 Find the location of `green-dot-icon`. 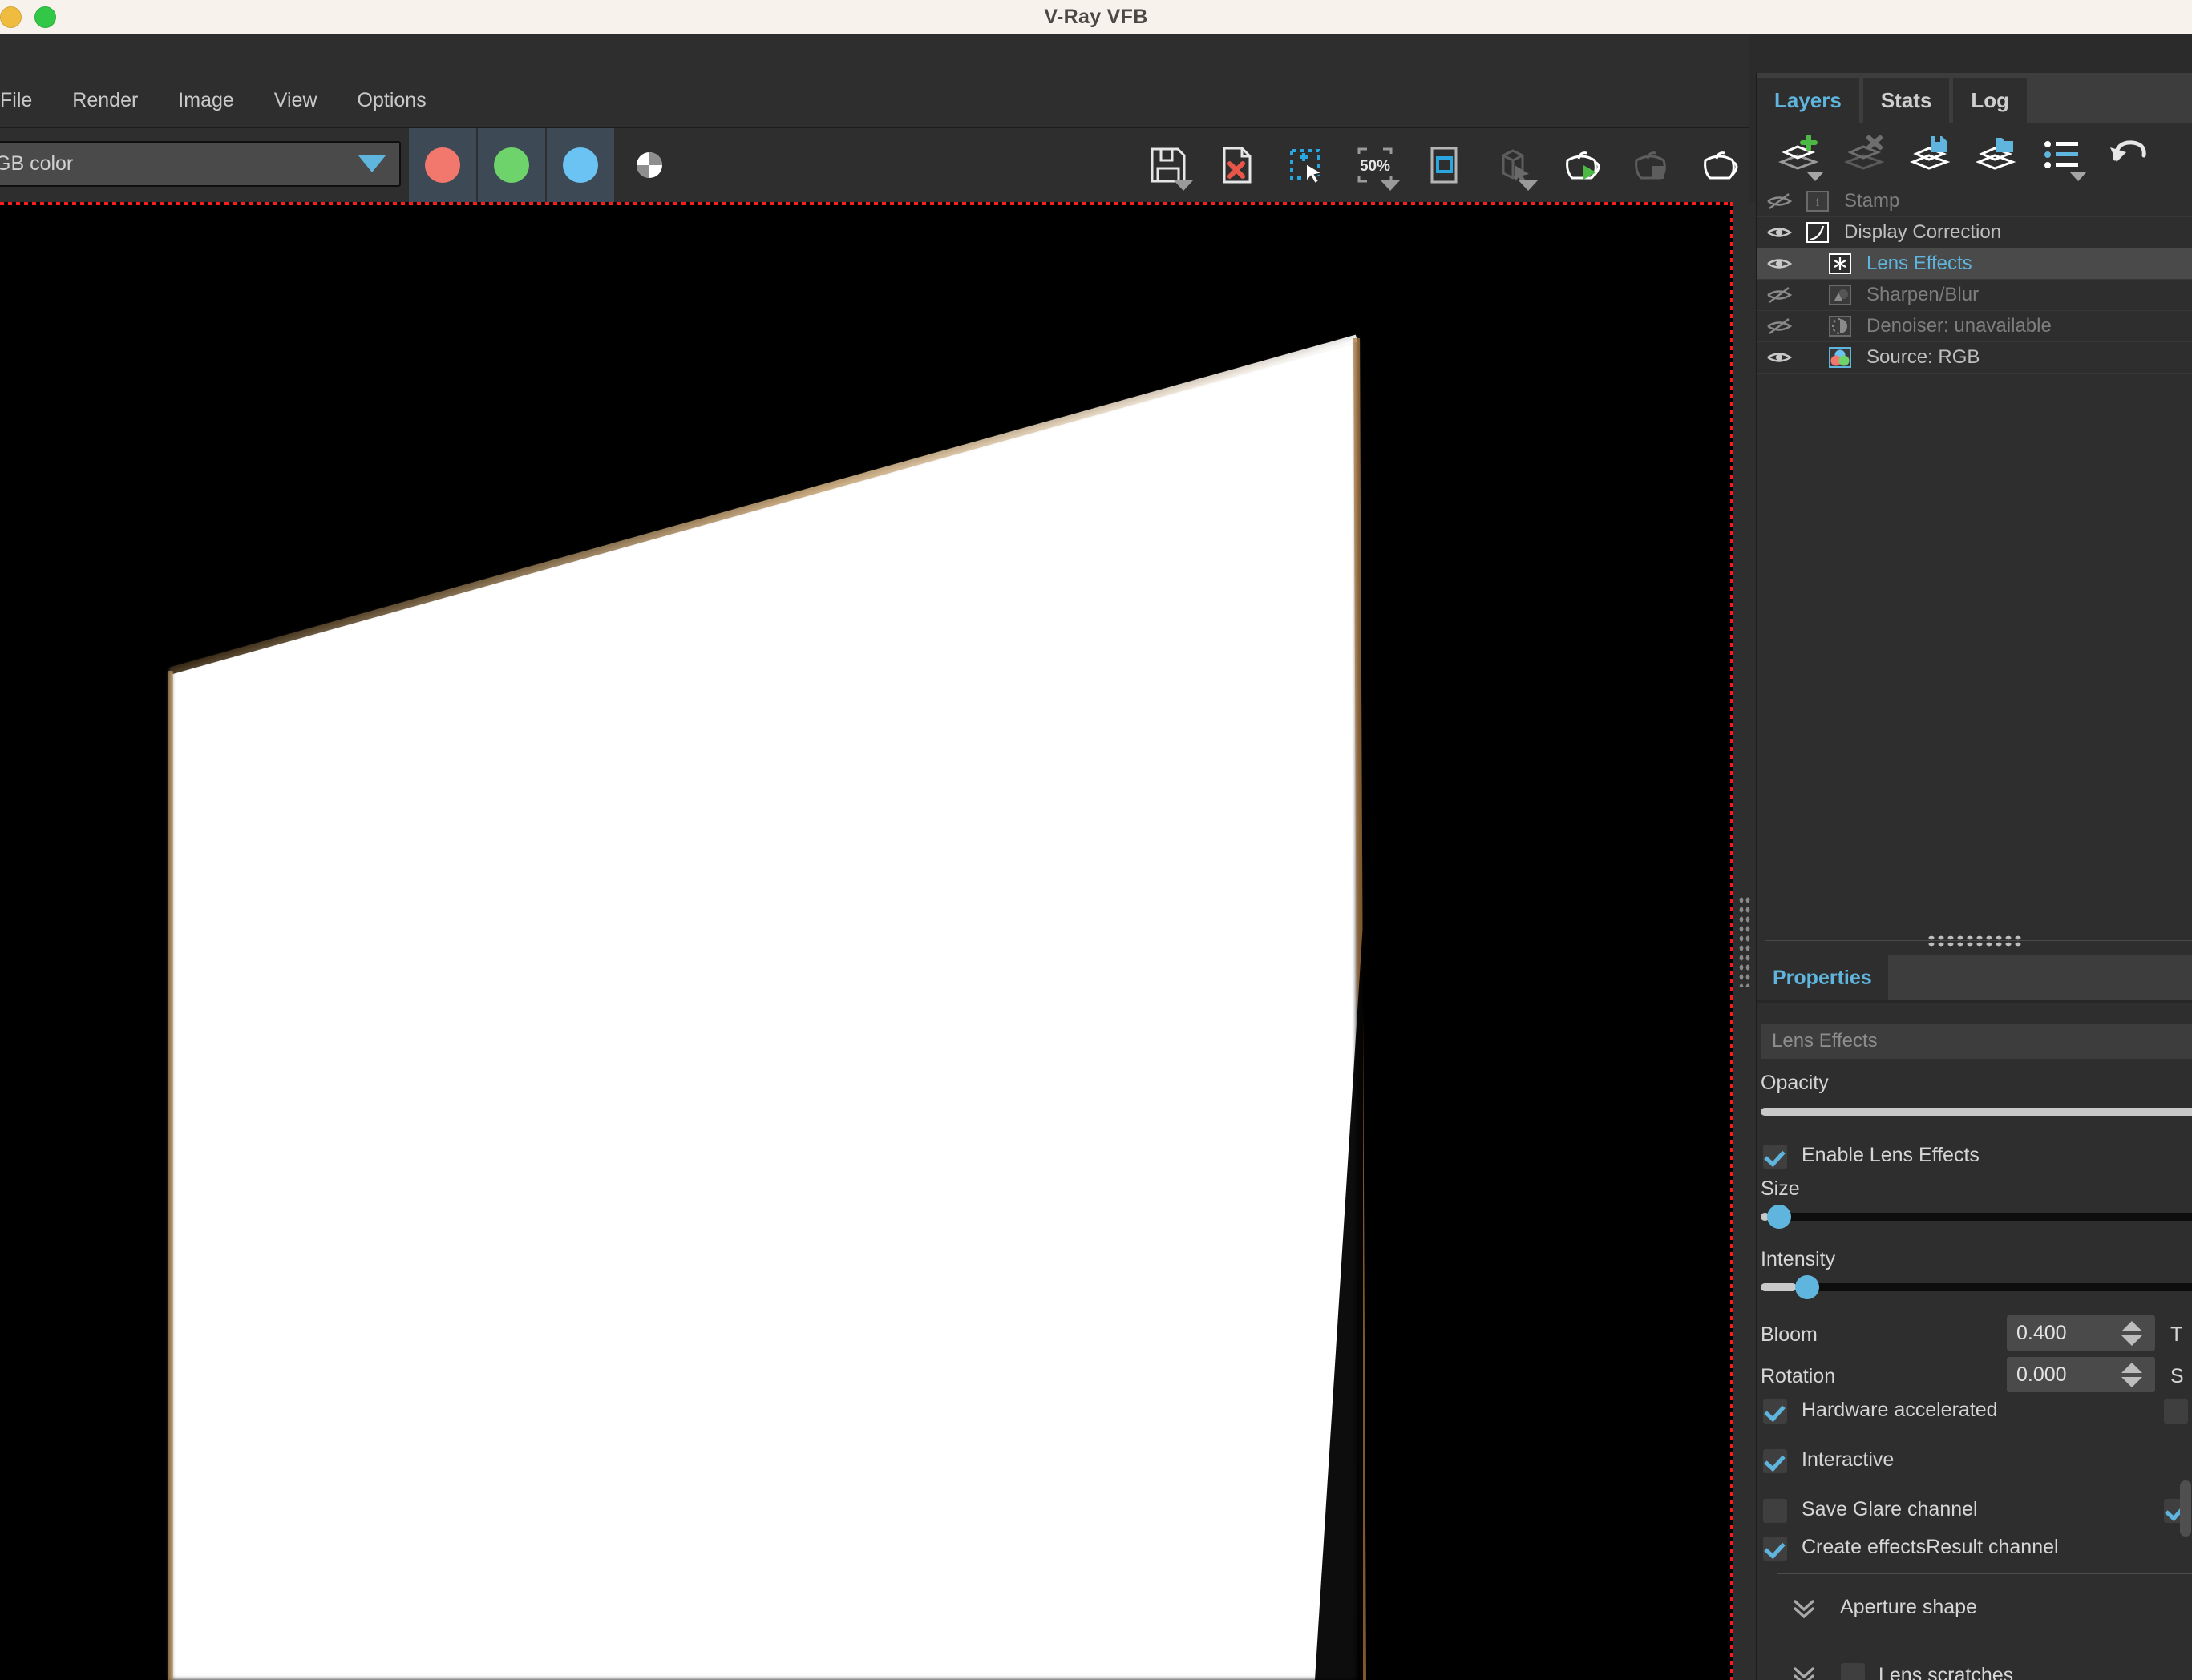

green-dot-icon is located at coordinates (511, 165).